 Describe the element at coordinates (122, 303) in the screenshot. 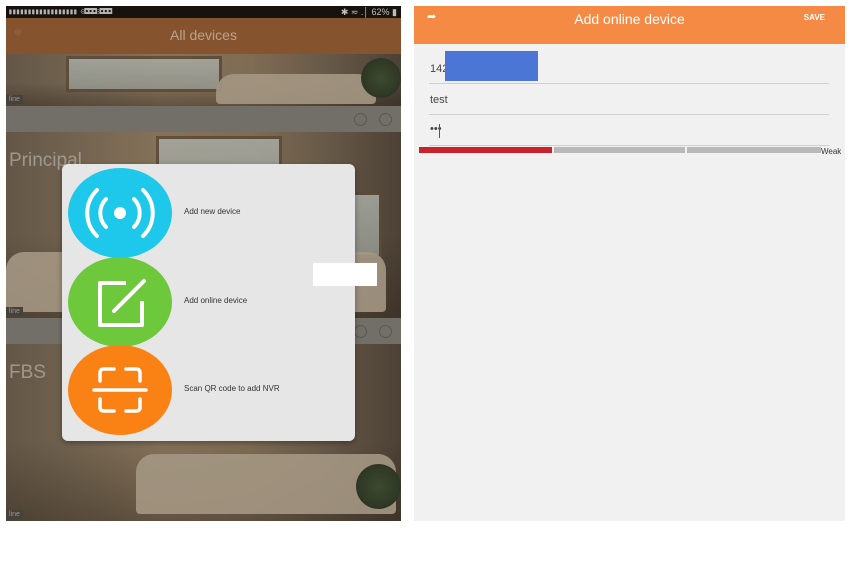

I see `edit-square-icon` at that location.